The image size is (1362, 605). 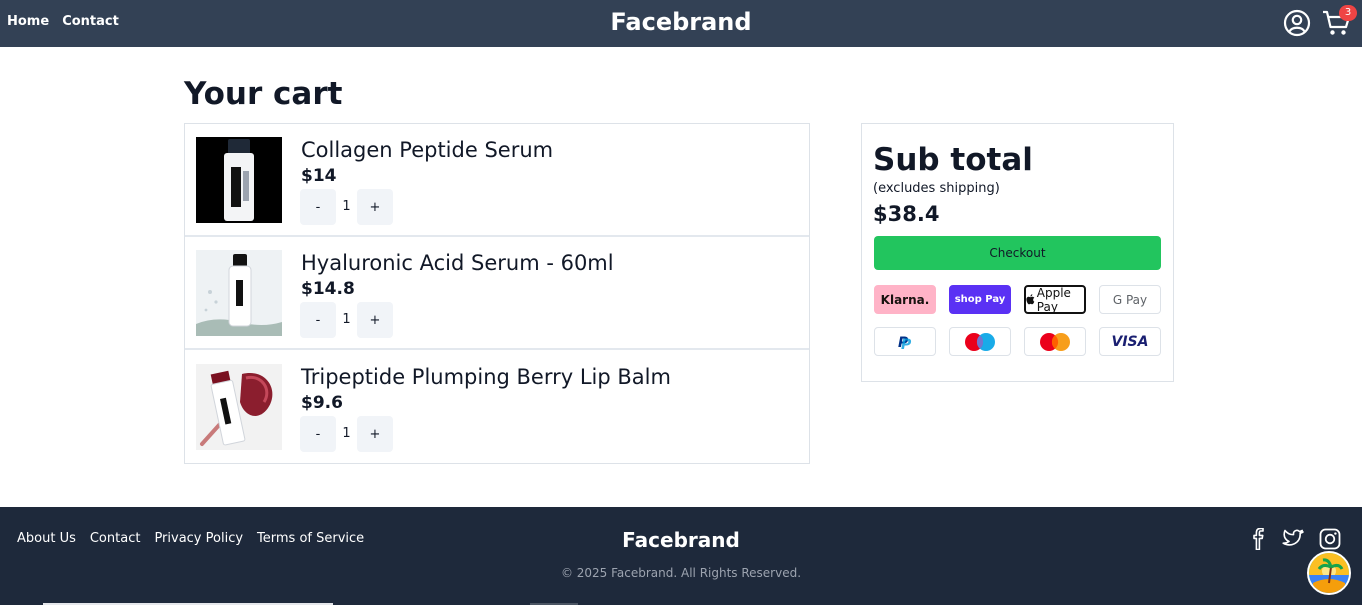 I want to click on copyright-text: © 2025 Facebrand. All Rights Reserved., so click(x=681, y=573).